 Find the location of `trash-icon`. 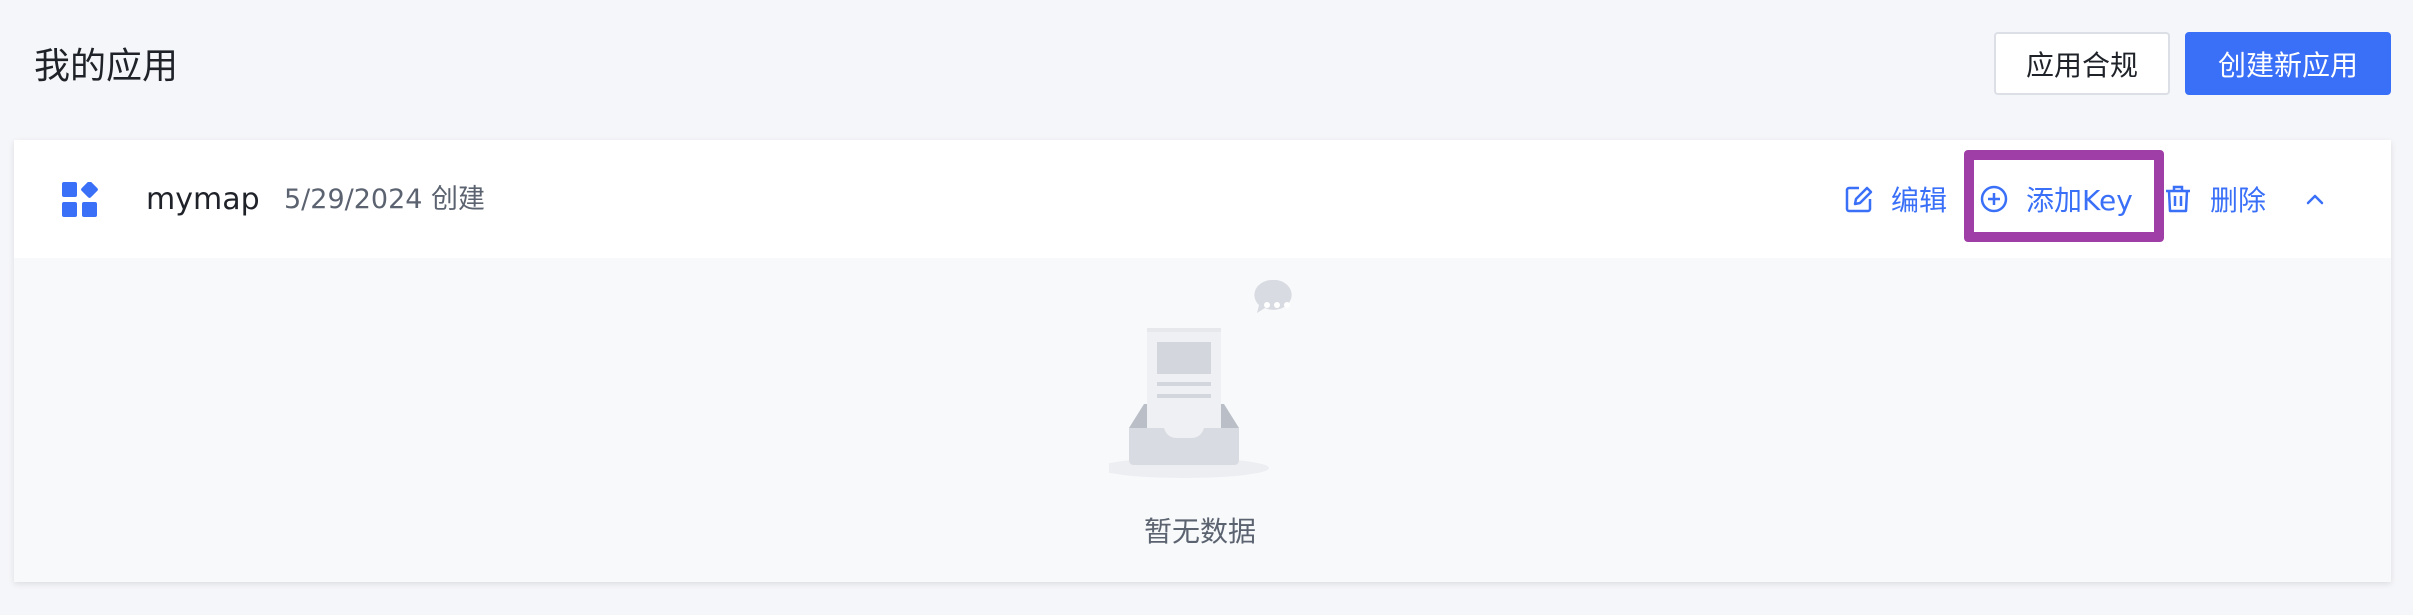

trash-icon is located at coordinates (2178, 199).